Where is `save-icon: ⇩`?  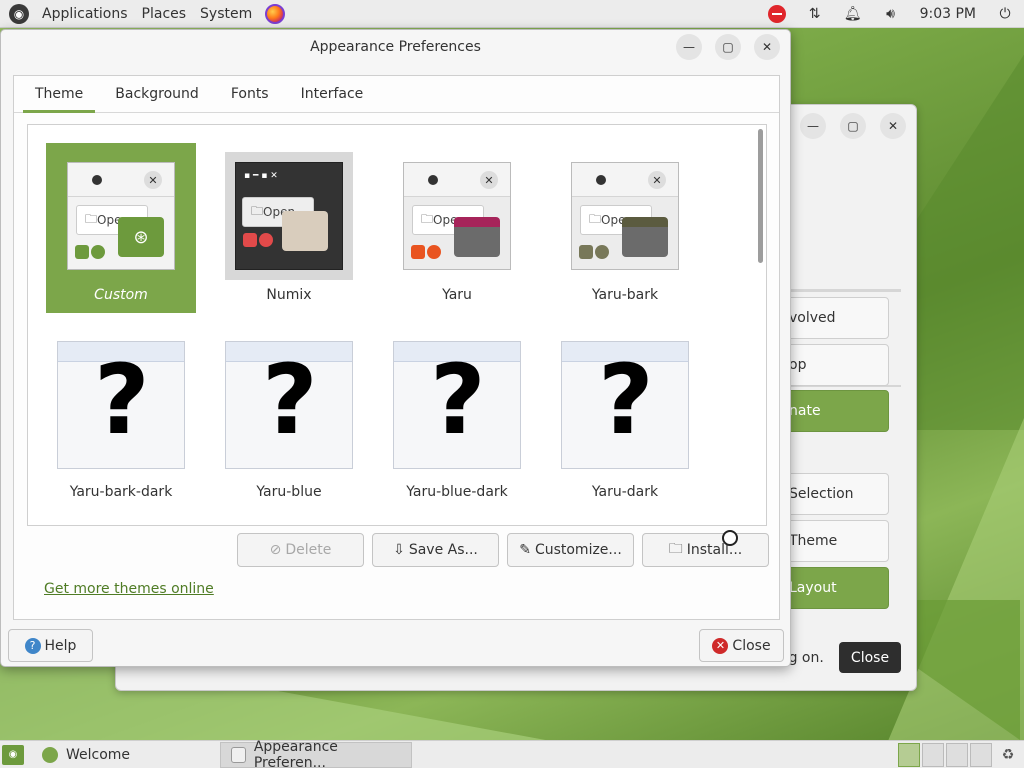 save-icon: ⇩ is located at coordinates (399, 550).